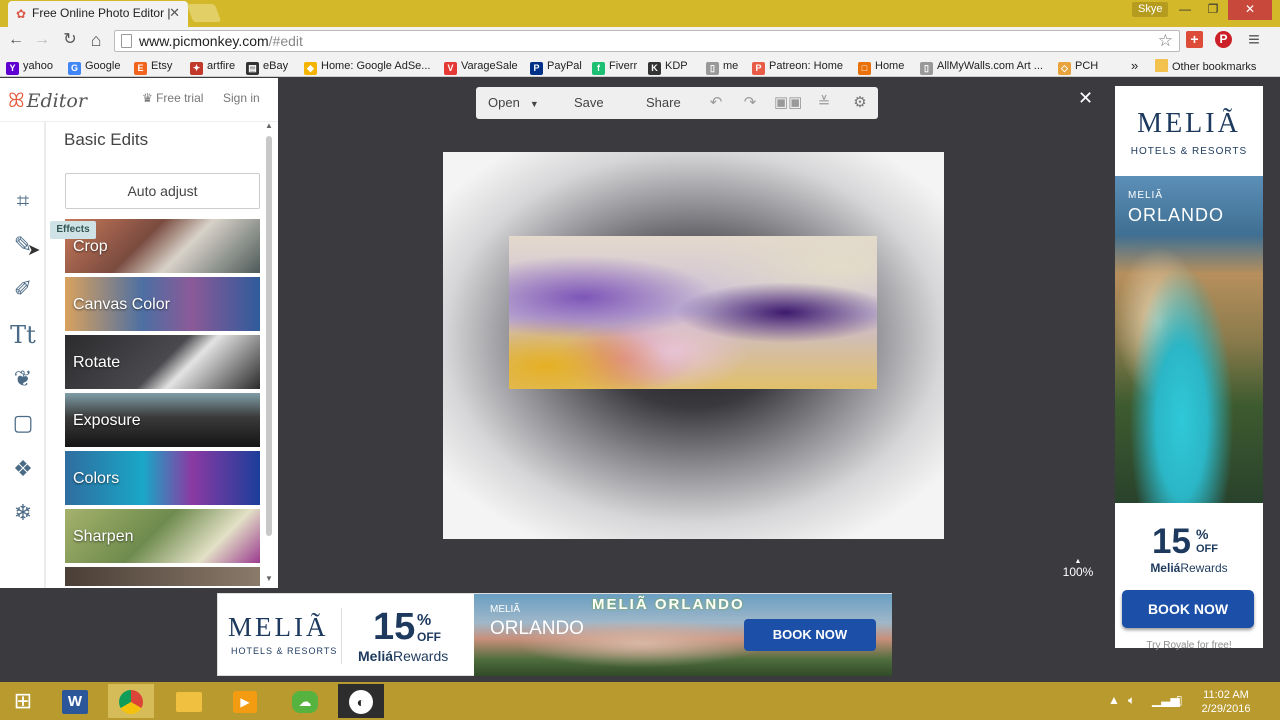 The width and height of the screenshot is (1280, 720). I want to click on bottom-ad-percent: %, so click(424, 620).